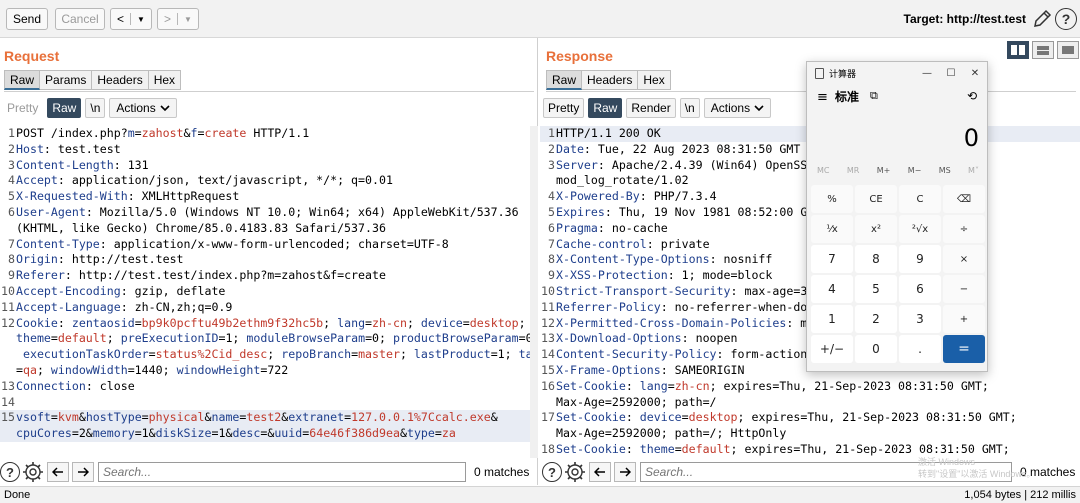 This screenshot has width=1080, height=503. I want to click on code-line: Max-Age=2592000; path=/; HttpOnly, so click(810, 434).